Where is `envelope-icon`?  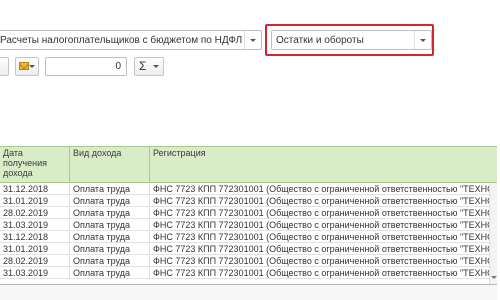
envelope-icon is located at coordinates (24, 66).